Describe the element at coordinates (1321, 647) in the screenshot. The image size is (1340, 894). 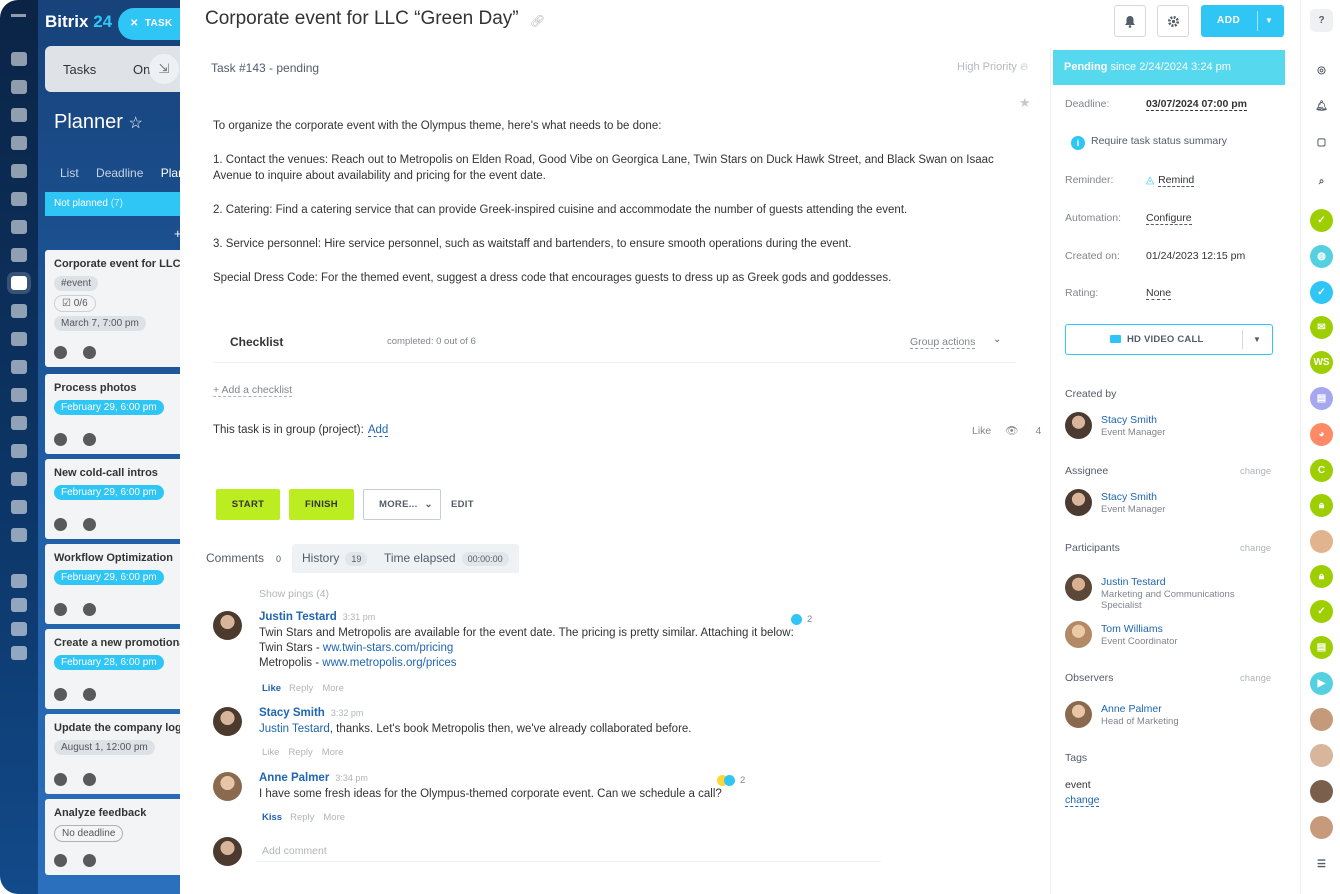
I see `contact-card-icon: ▤` at that location.